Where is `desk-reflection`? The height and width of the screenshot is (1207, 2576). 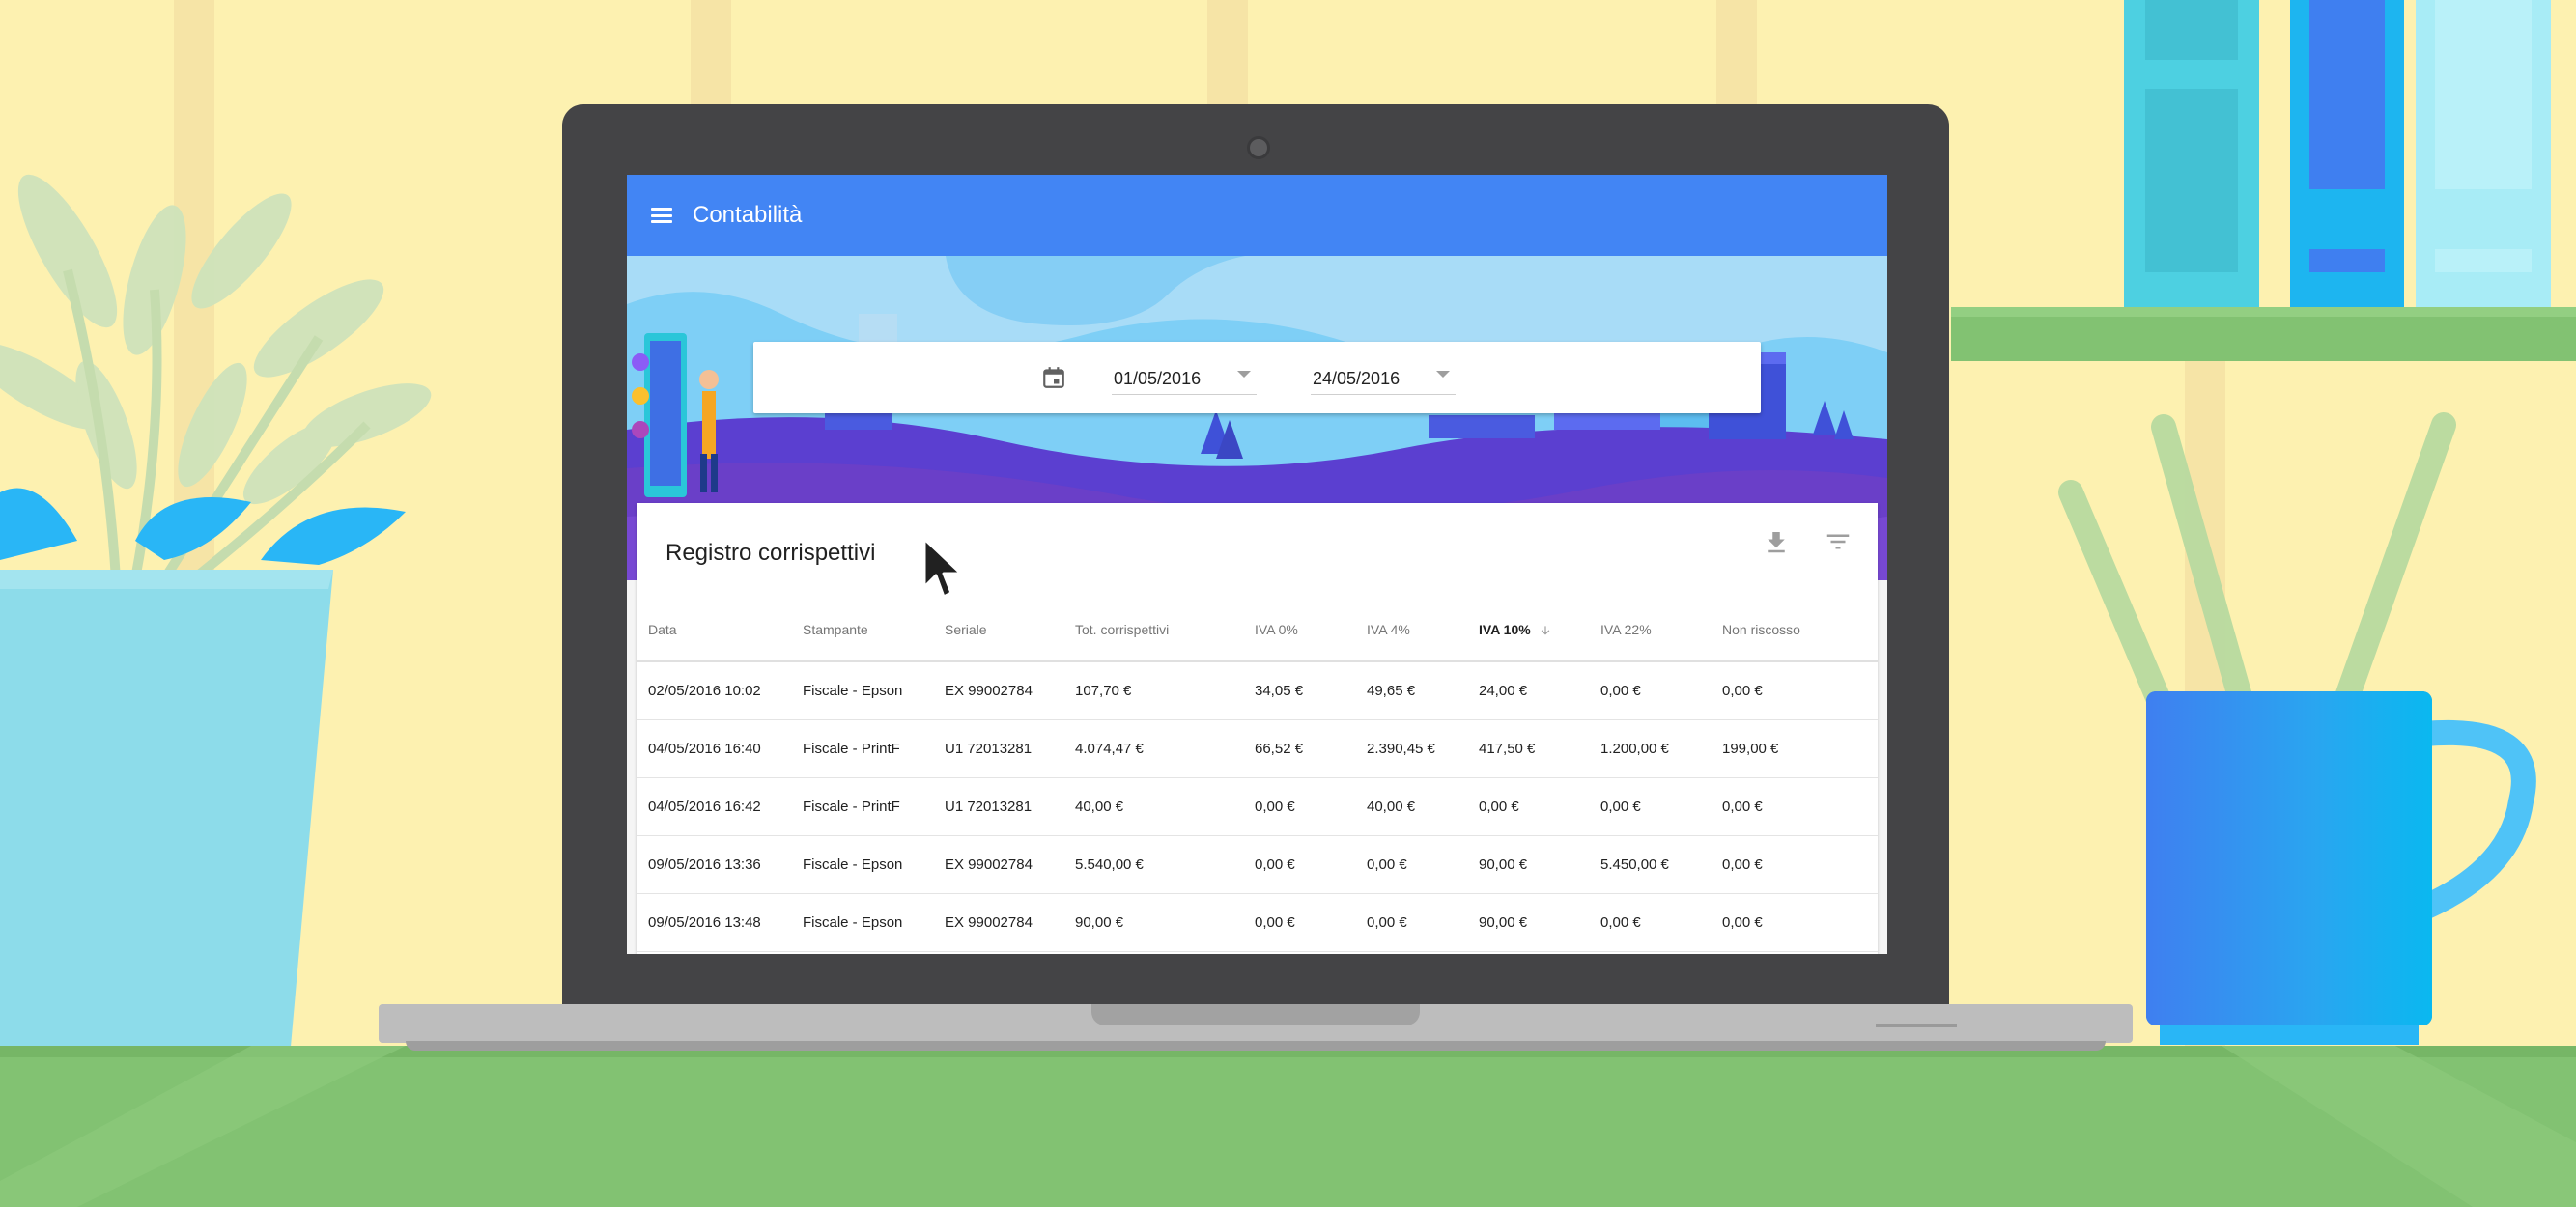 desk-reflection is located at coordinates (1288, 1126).